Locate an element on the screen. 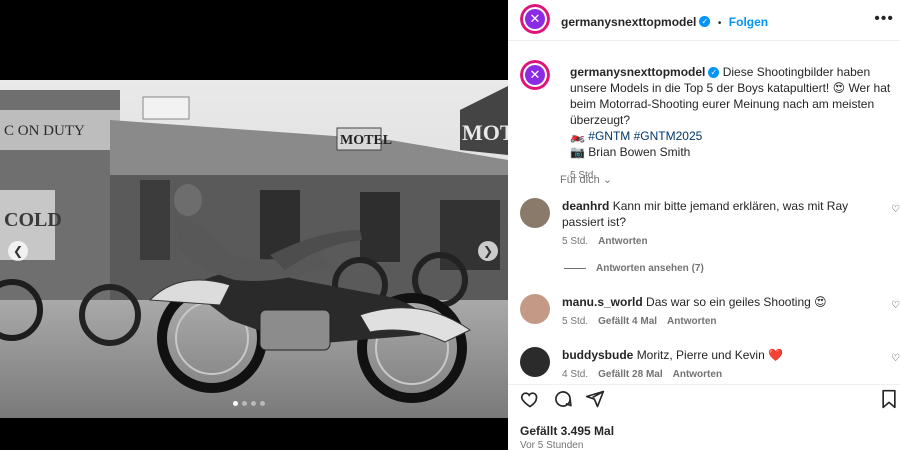  chevron-down-icon: ⌄ is located at coordinates (607, 180).